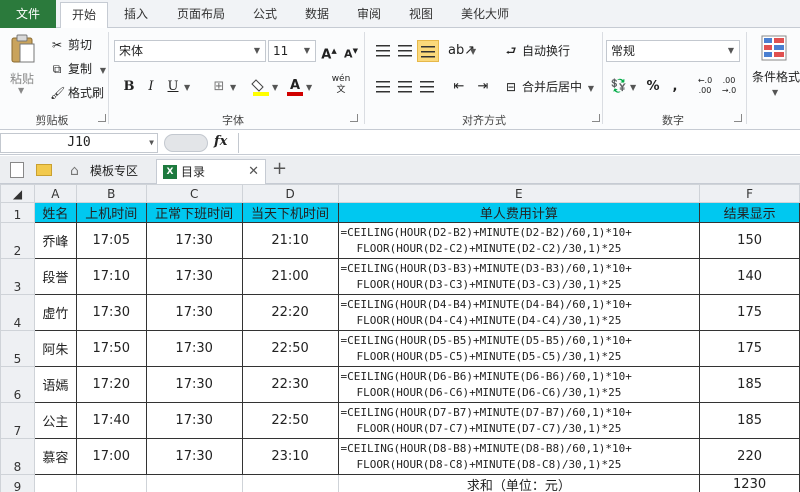 The width and height of the screenshot is (800, 492). What do you see at coordinates (473, 51) in the screenshot?
I see `orientation-dropdown-arrow: ▼` at bounding box center [473, 51].